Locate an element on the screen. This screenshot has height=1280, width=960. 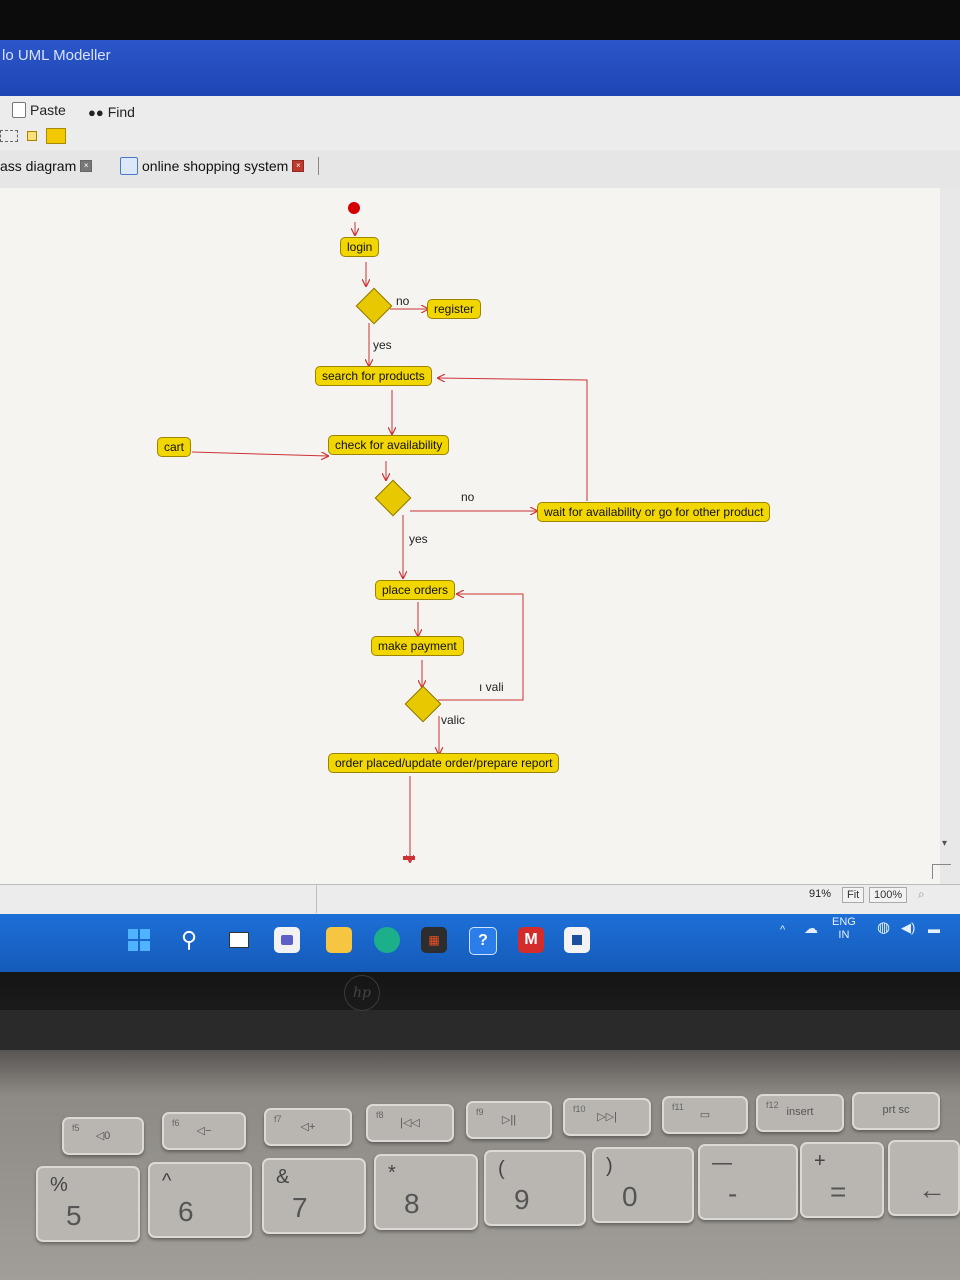
tab-class-diagram: ass diagram × is located at coordinates (46, 166).